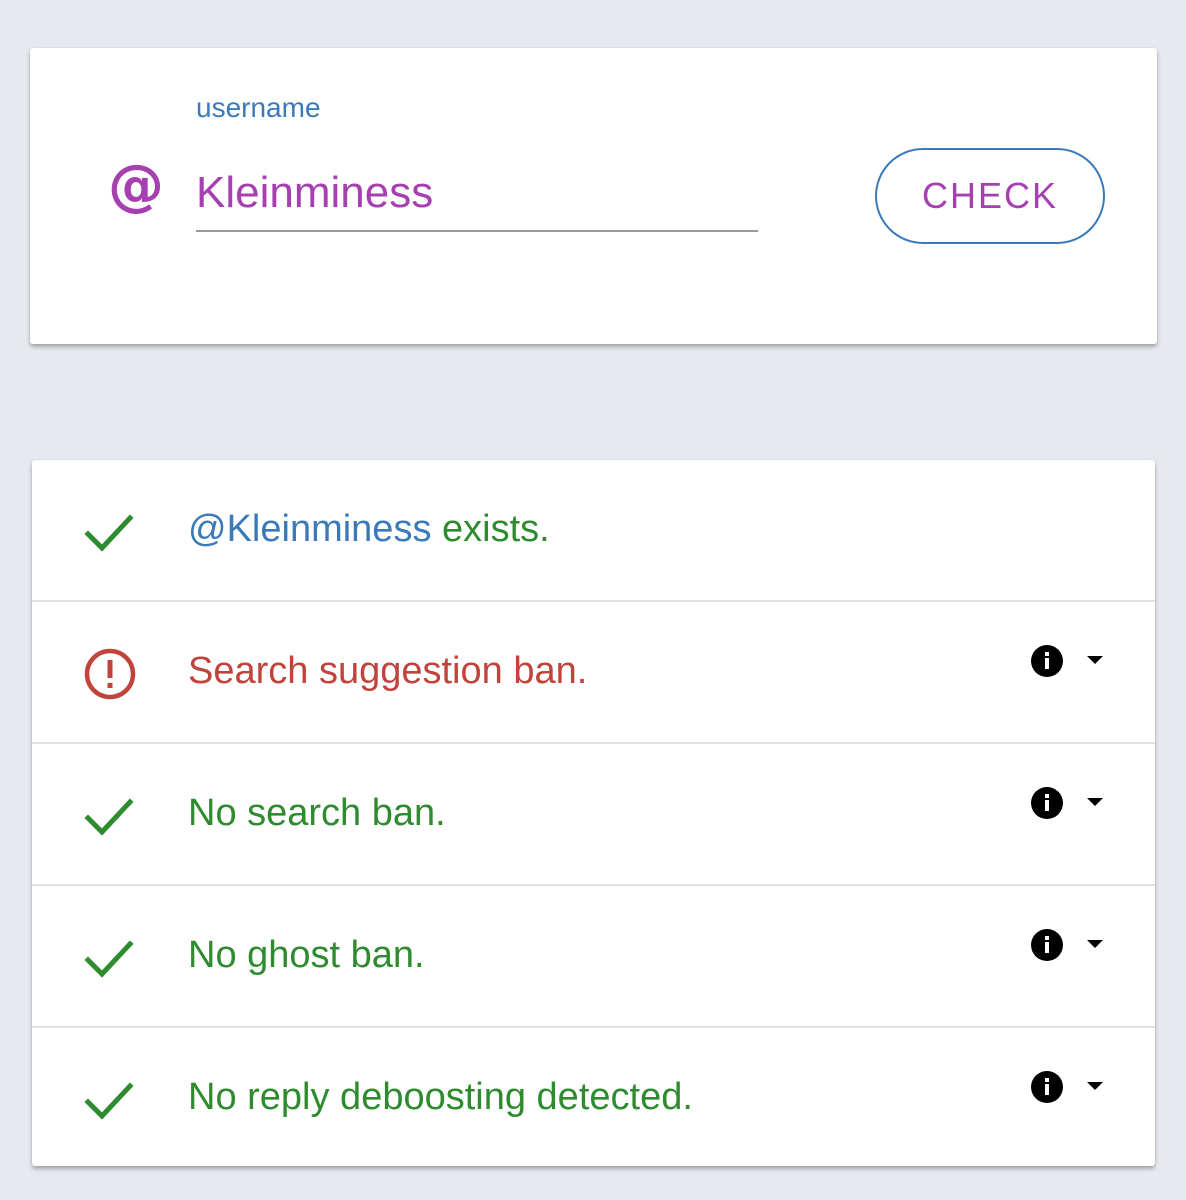 Image resolution: width=1186 pixels, height=1200 pixels. What do you see at coordinates (440, 1097) in the screenshot?
I see `result-text: No reply deboosting detected.` at bounding box center [440, 1097].